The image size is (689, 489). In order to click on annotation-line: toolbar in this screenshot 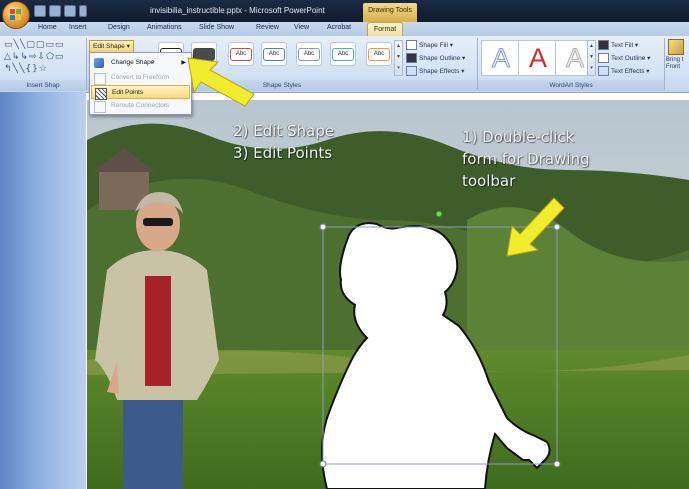, I will do `click(489, 181)`.